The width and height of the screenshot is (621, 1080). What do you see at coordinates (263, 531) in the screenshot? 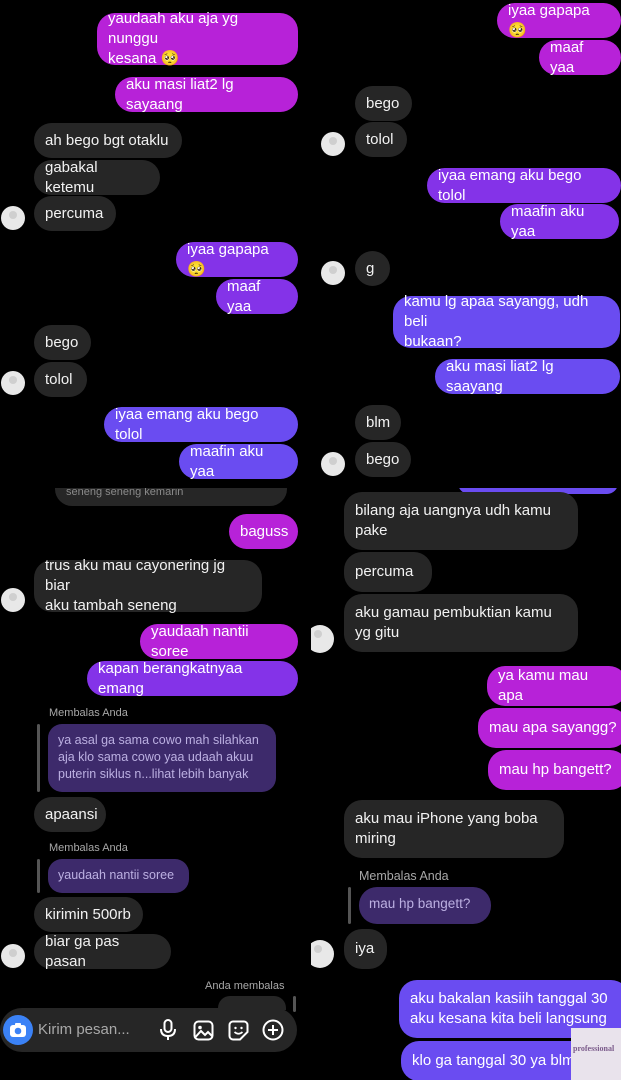
I see `message-bubble-outgoing: baguss` at bounding box center [263, 531].